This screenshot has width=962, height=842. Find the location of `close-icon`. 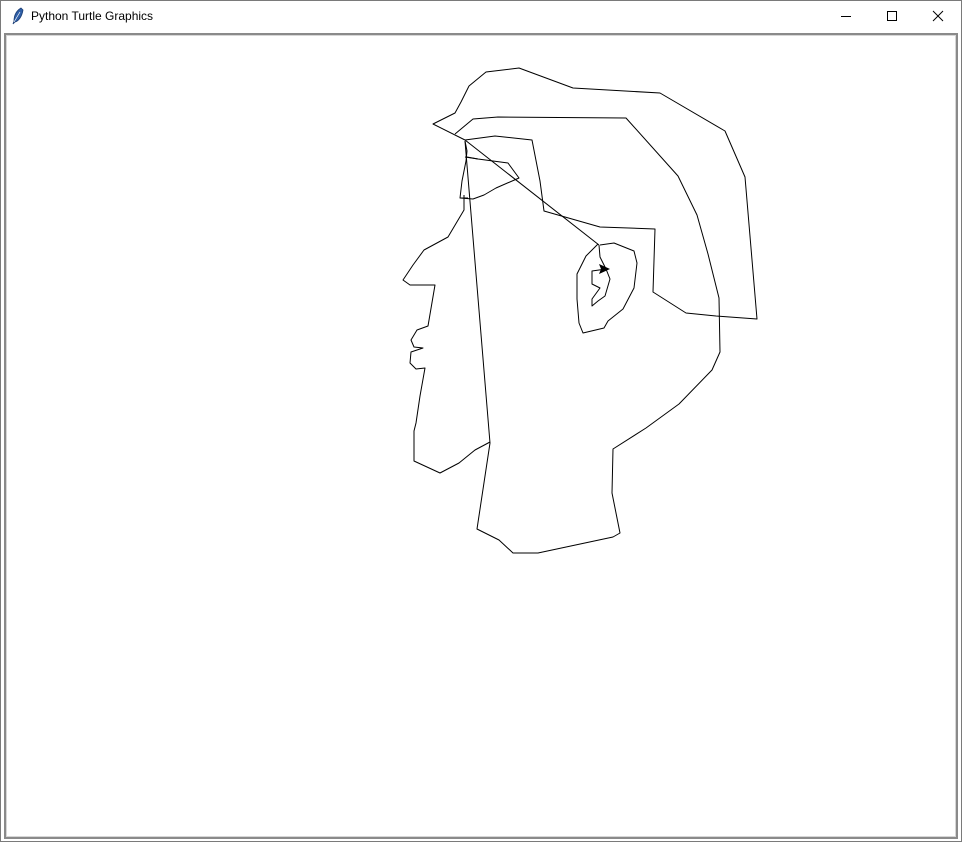

close-icon is located at coordinates (938, 16).